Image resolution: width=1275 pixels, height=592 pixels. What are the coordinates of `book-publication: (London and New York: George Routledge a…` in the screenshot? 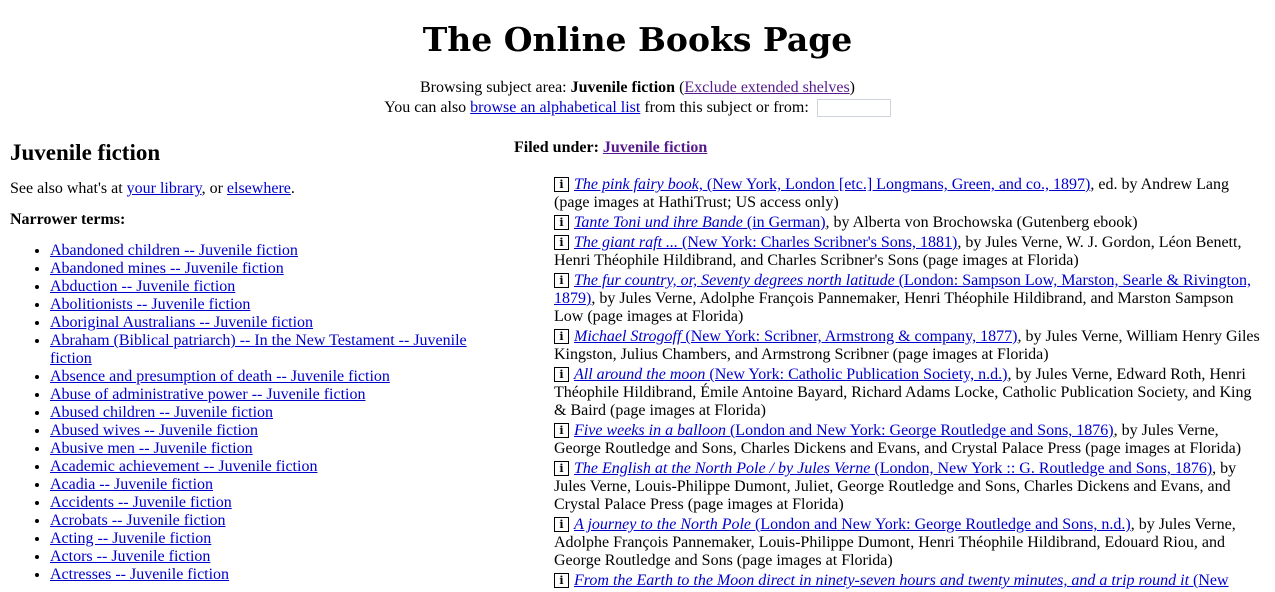 It's located at (941, 524).